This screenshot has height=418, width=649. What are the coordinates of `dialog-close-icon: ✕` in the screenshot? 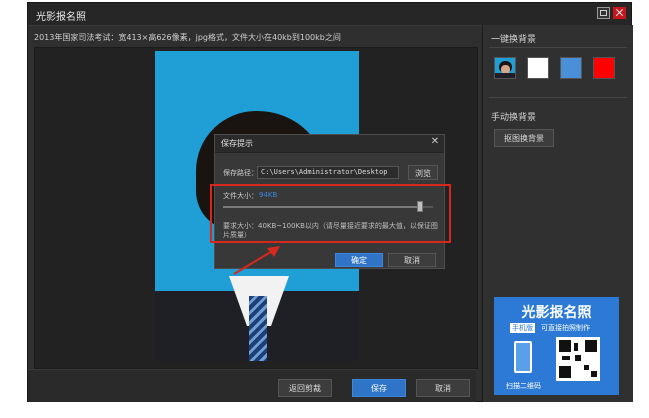 It's located at (435, 142).